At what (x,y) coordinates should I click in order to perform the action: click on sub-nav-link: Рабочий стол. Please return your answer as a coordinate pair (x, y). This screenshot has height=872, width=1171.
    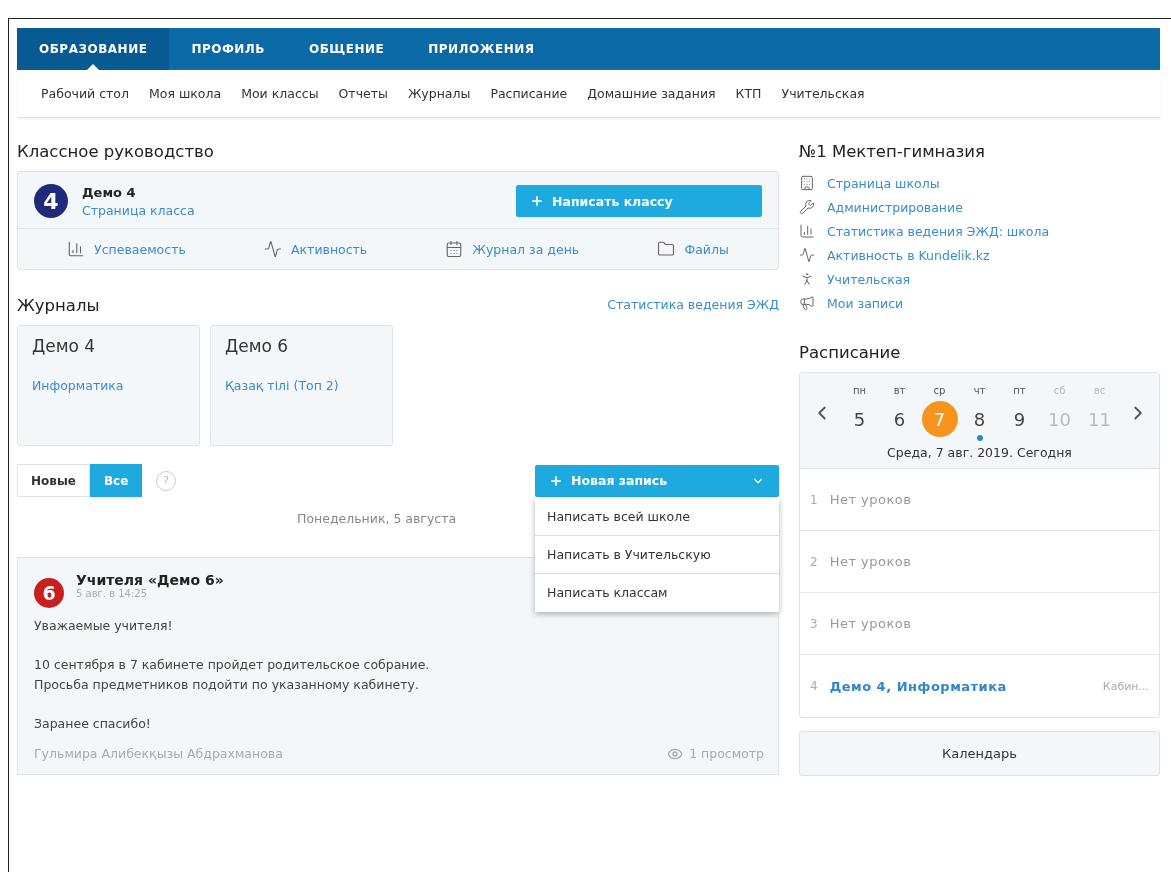
    Looking at the image, I should click on (85, 93).